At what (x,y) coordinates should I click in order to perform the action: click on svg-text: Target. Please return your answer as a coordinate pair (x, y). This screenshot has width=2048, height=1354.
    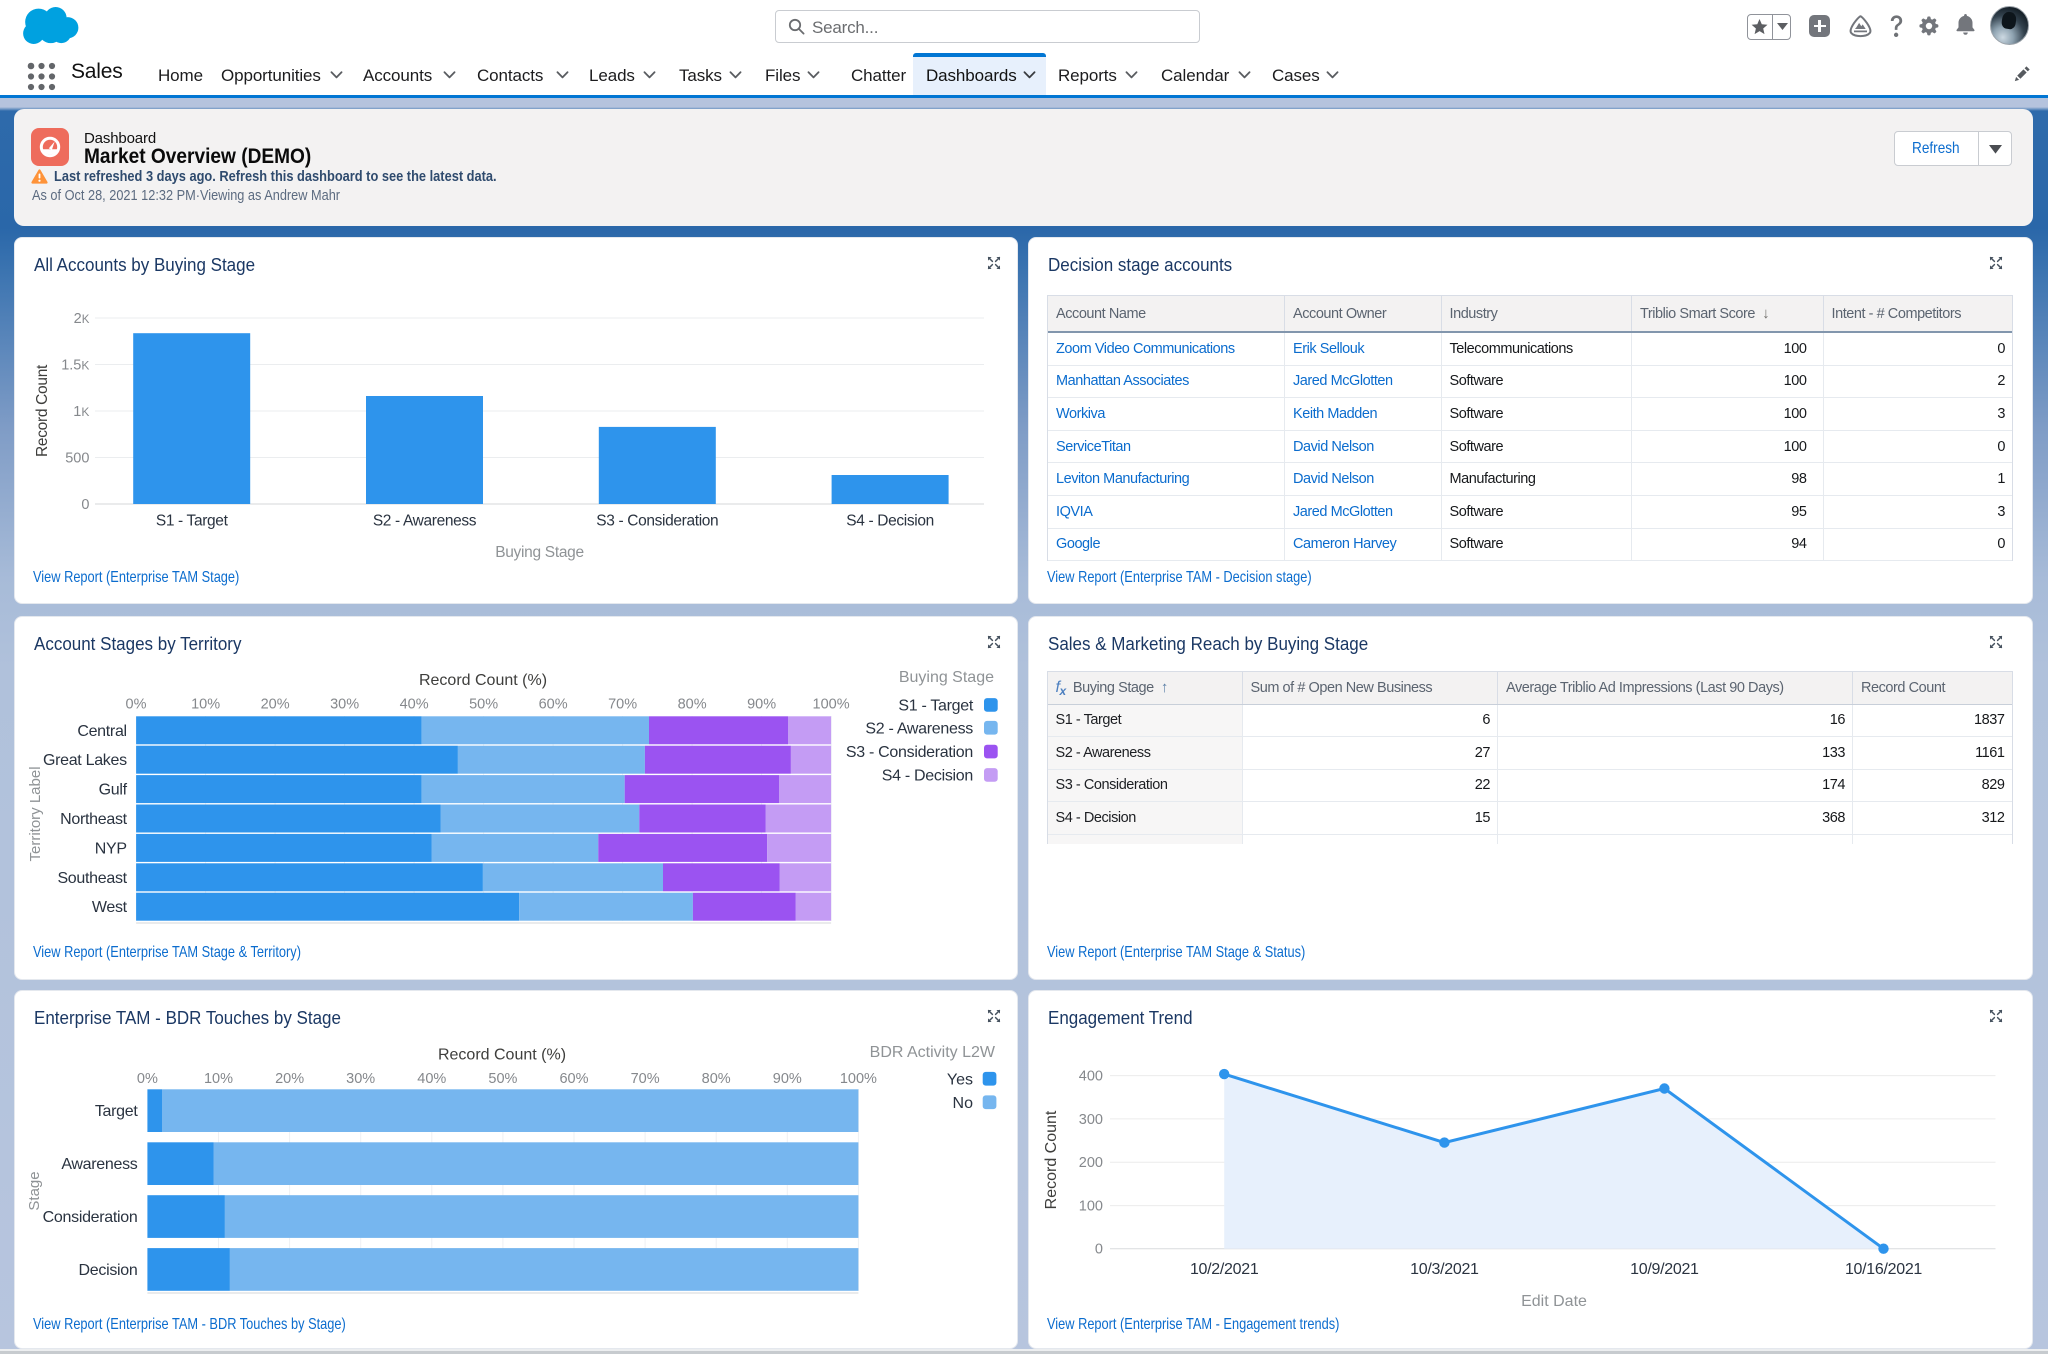
    Looking at the image, I should click on (117, 1111).